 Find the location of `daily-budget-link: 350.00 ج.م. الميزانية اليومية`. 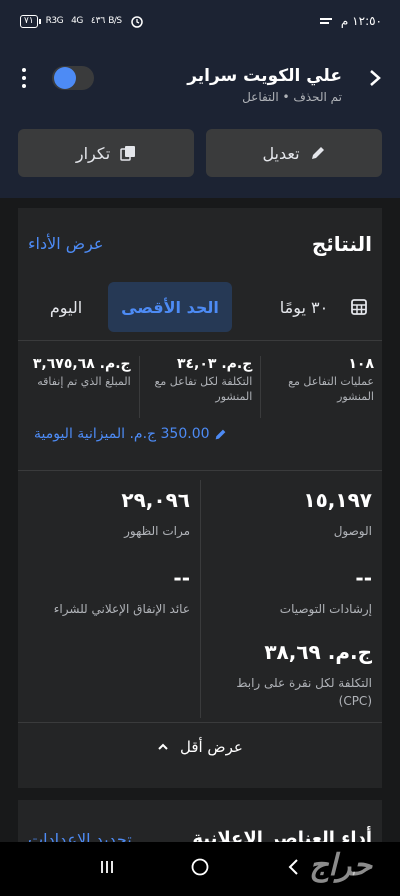

daily-budget-link: 350.00 ج.م. الميزانية اليومية is located at coordinates (130, 434).